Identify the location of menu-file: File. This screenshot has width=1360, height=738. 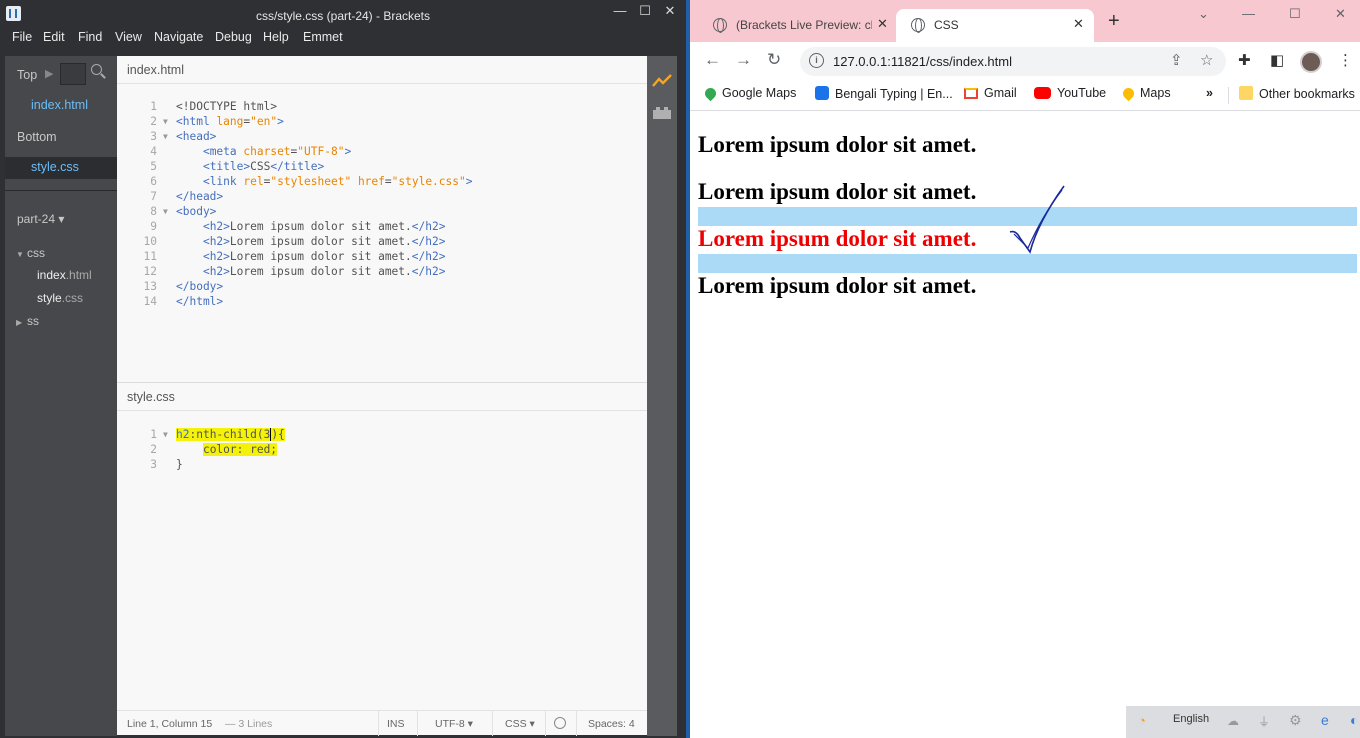
(22, 37).